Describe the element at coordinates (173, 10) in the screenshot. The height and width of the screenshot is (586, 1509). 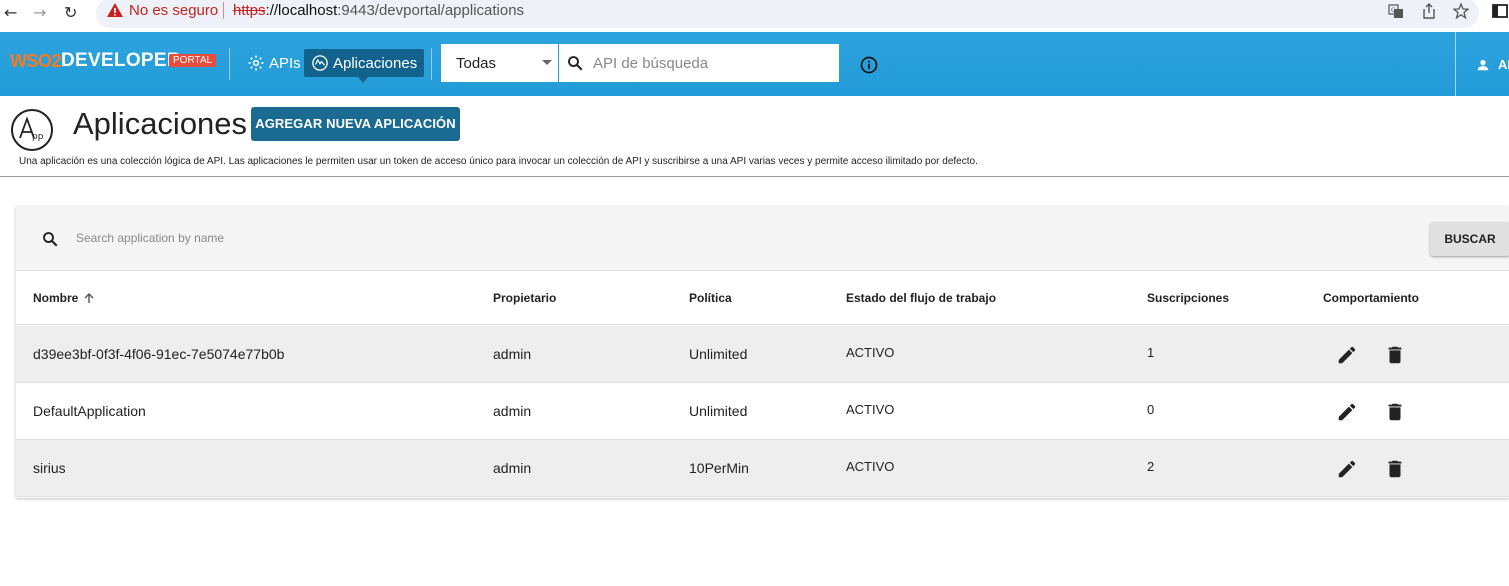
I see `insecure-label: No es seguro` at that location.